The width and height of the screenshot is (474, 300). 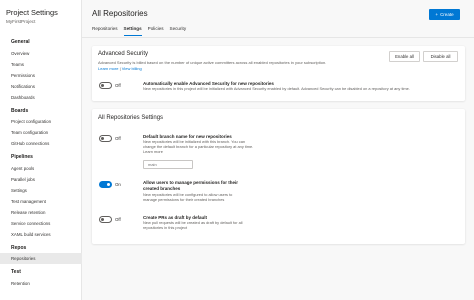 I want to click on sidebar-item-test-management: Test management, so click(x=41, y=201).